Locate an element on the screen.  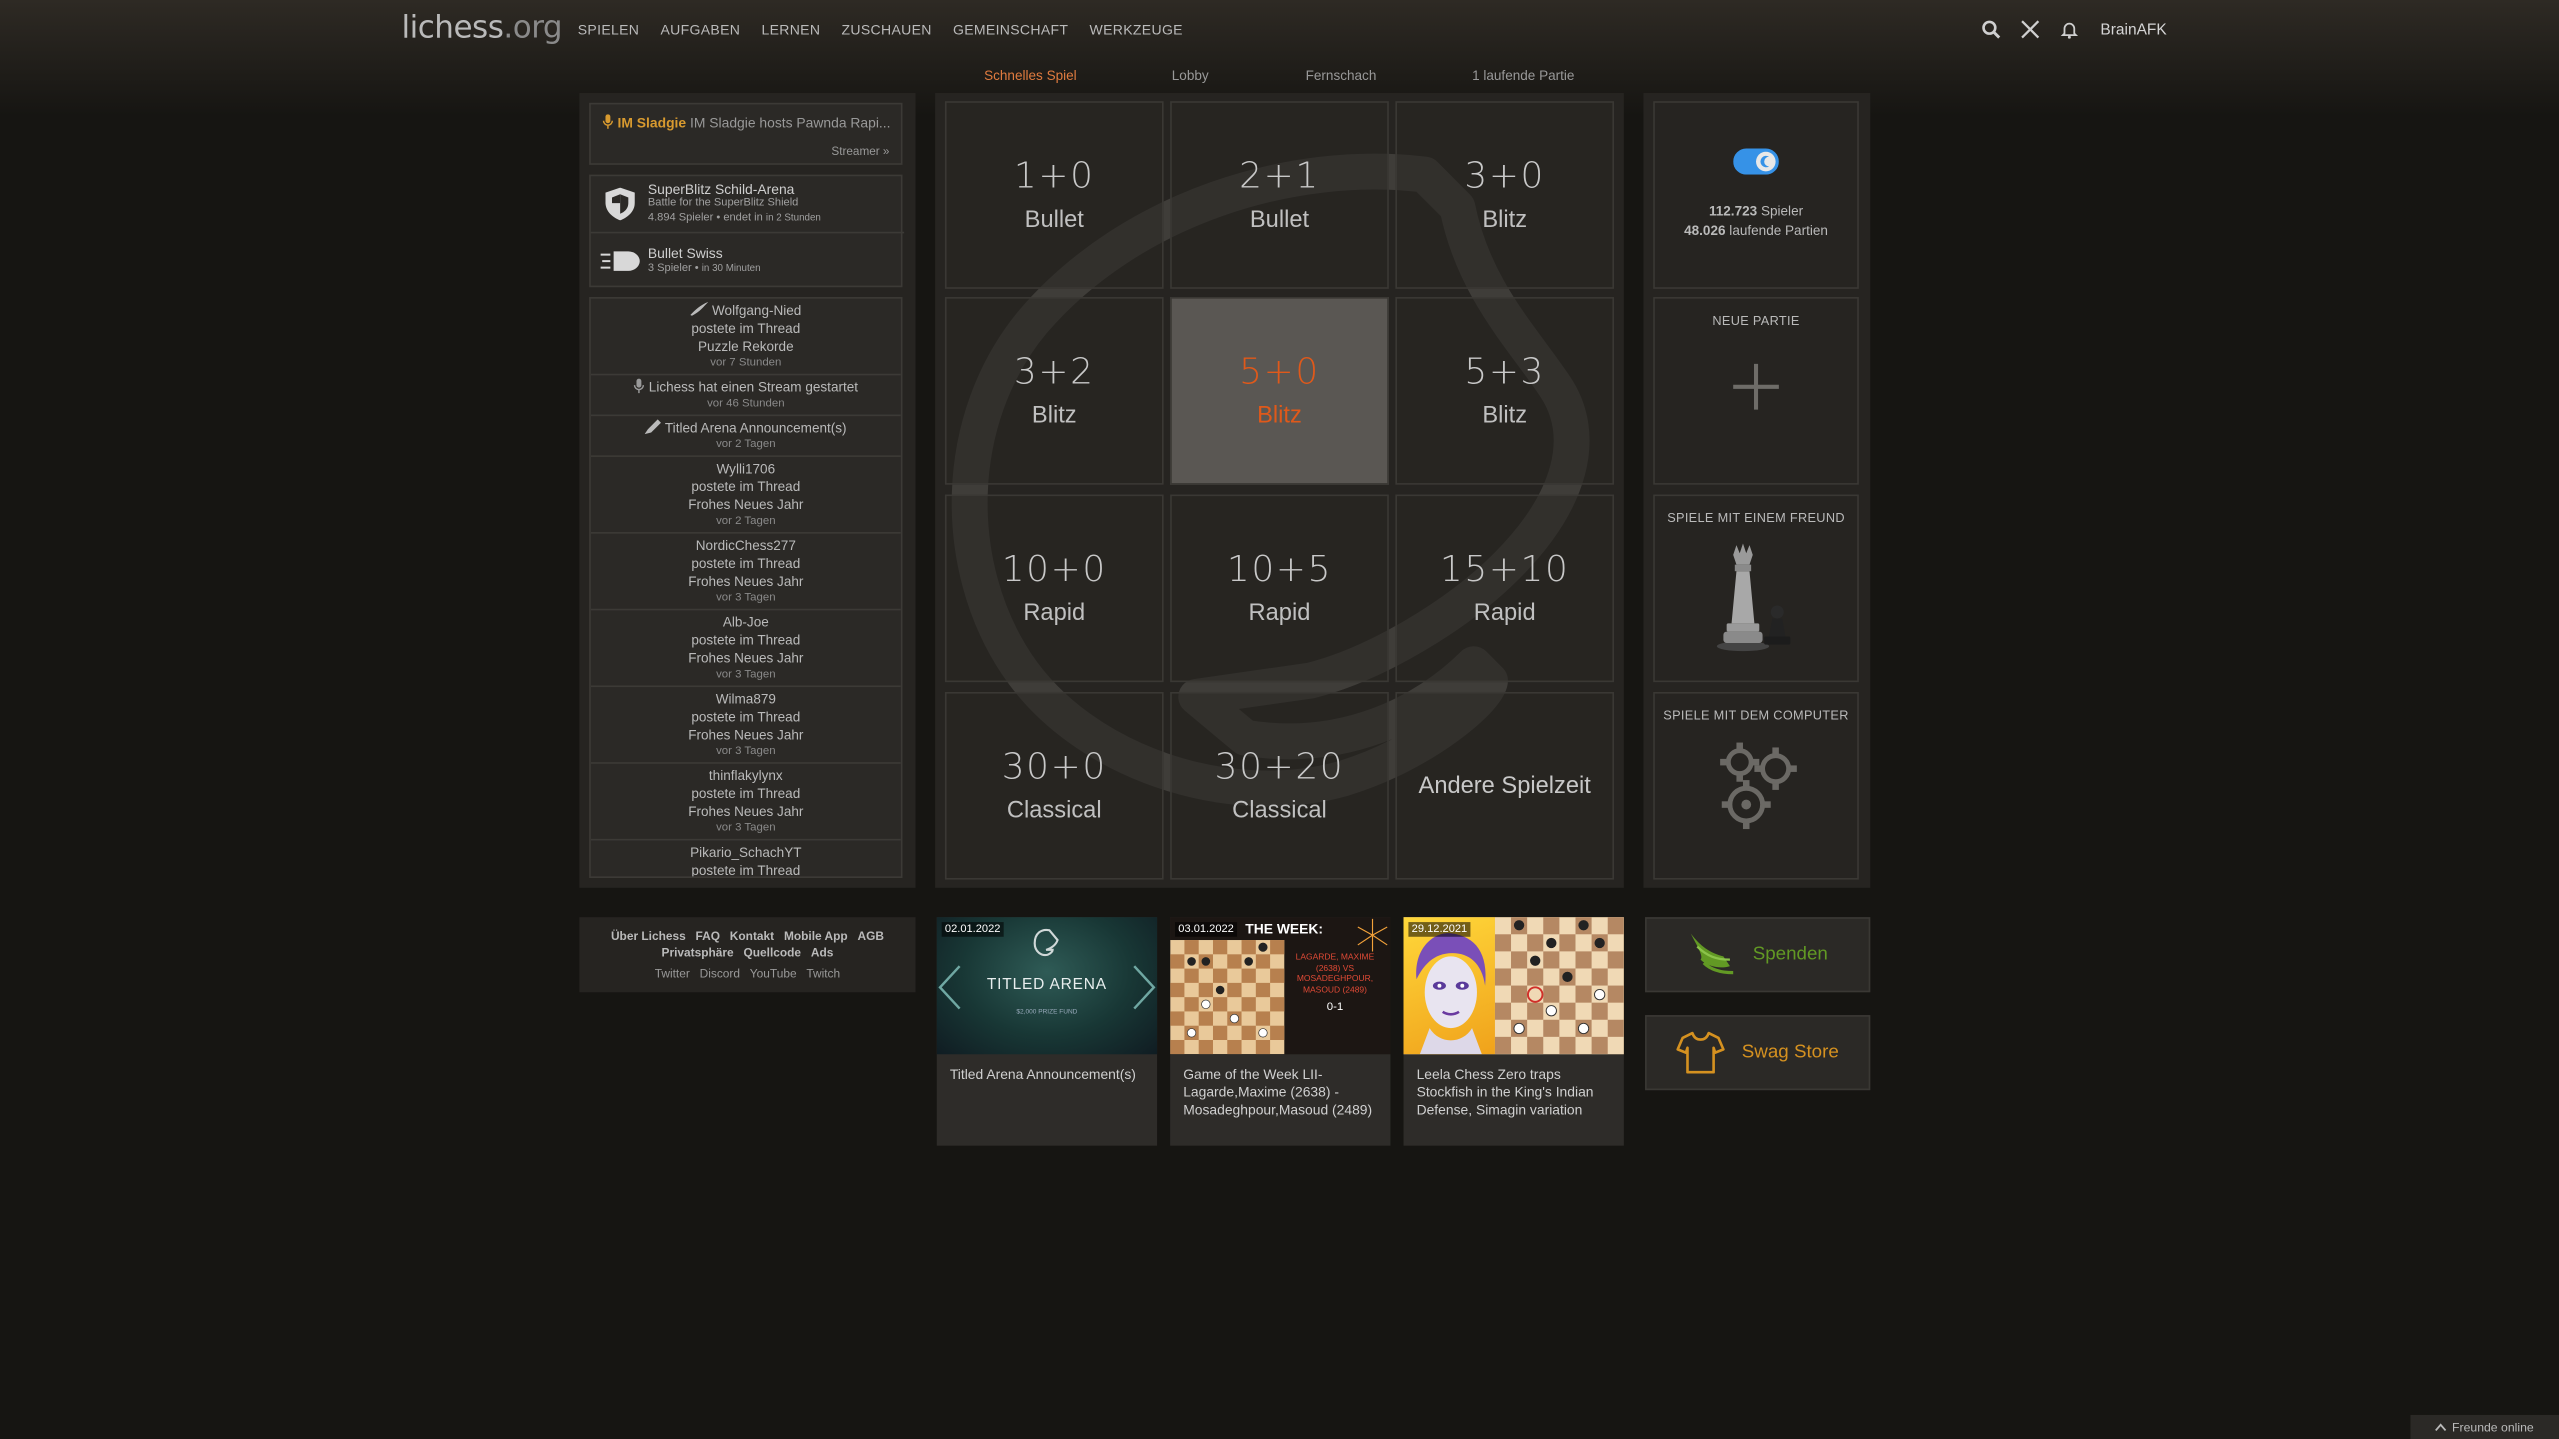
streamers-link: Streamer » is located at coordinates (860, 151).